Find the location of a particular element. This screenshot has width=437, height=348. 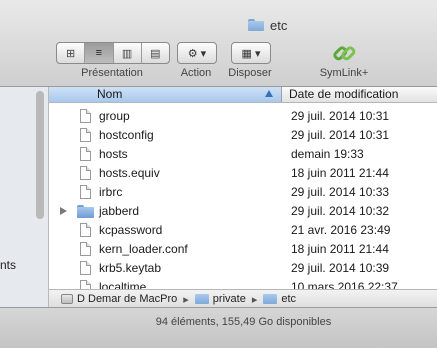

file-date: 21 avr. 2016 23:49 is located at coordinates (341, 230).